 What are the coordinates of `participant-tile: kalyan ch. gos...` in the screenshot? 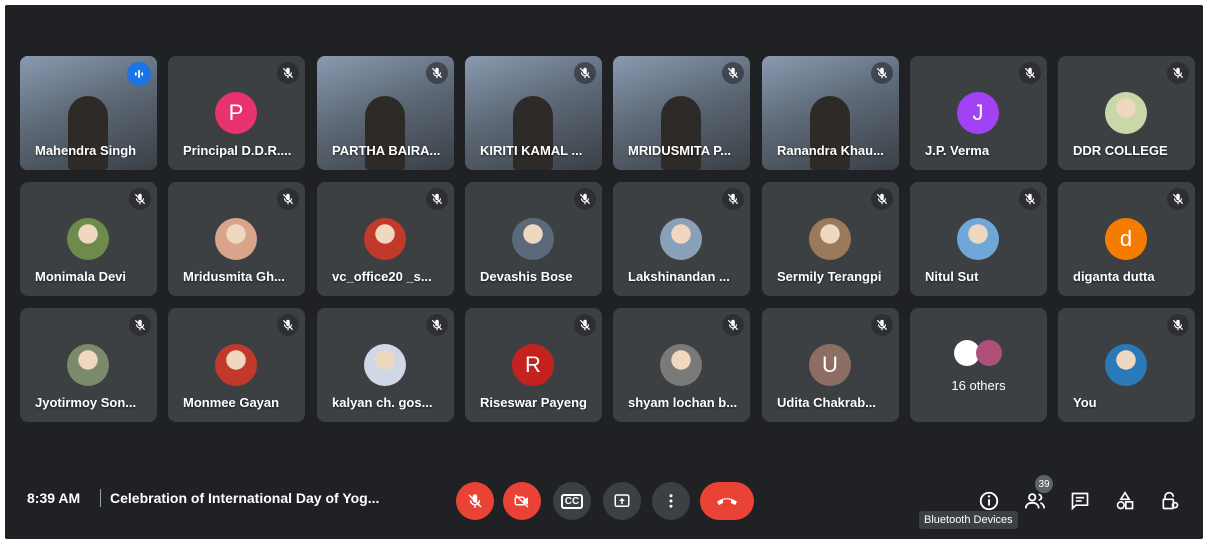 It's located at (385, 365).